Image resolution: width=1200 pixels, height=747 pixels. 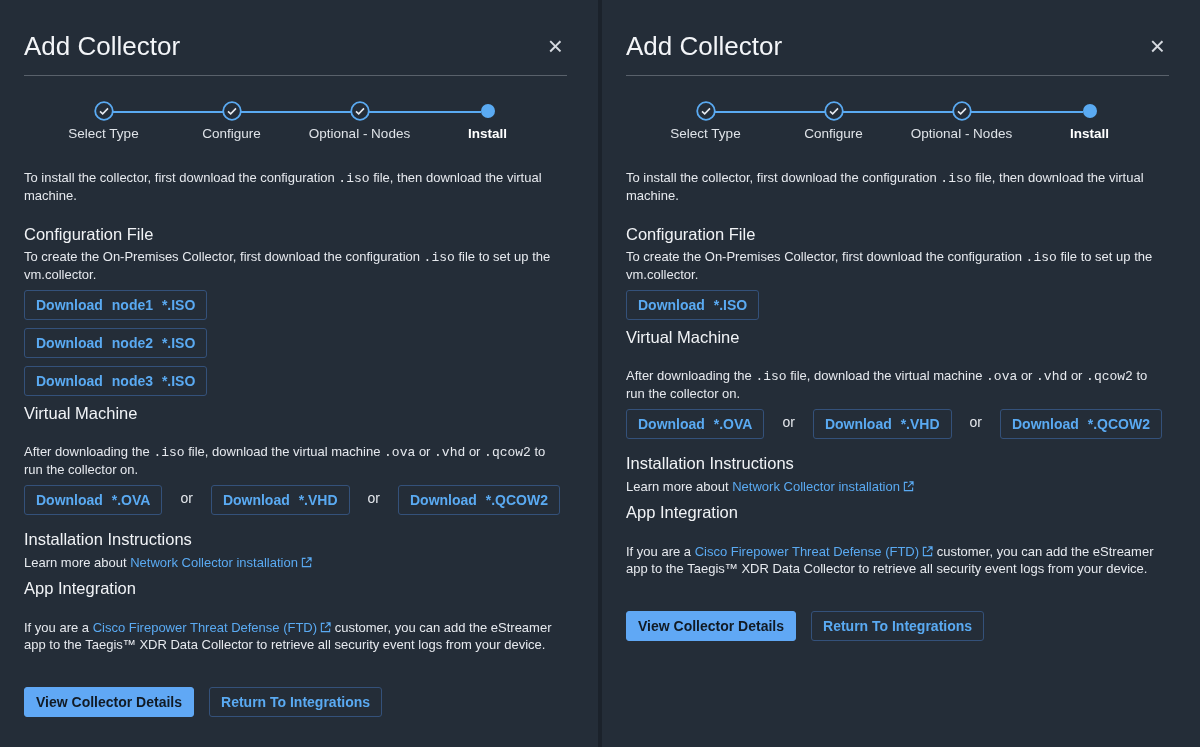 I want to click on download-button: Download node3 *.ISO, so click(x=116, y=381).